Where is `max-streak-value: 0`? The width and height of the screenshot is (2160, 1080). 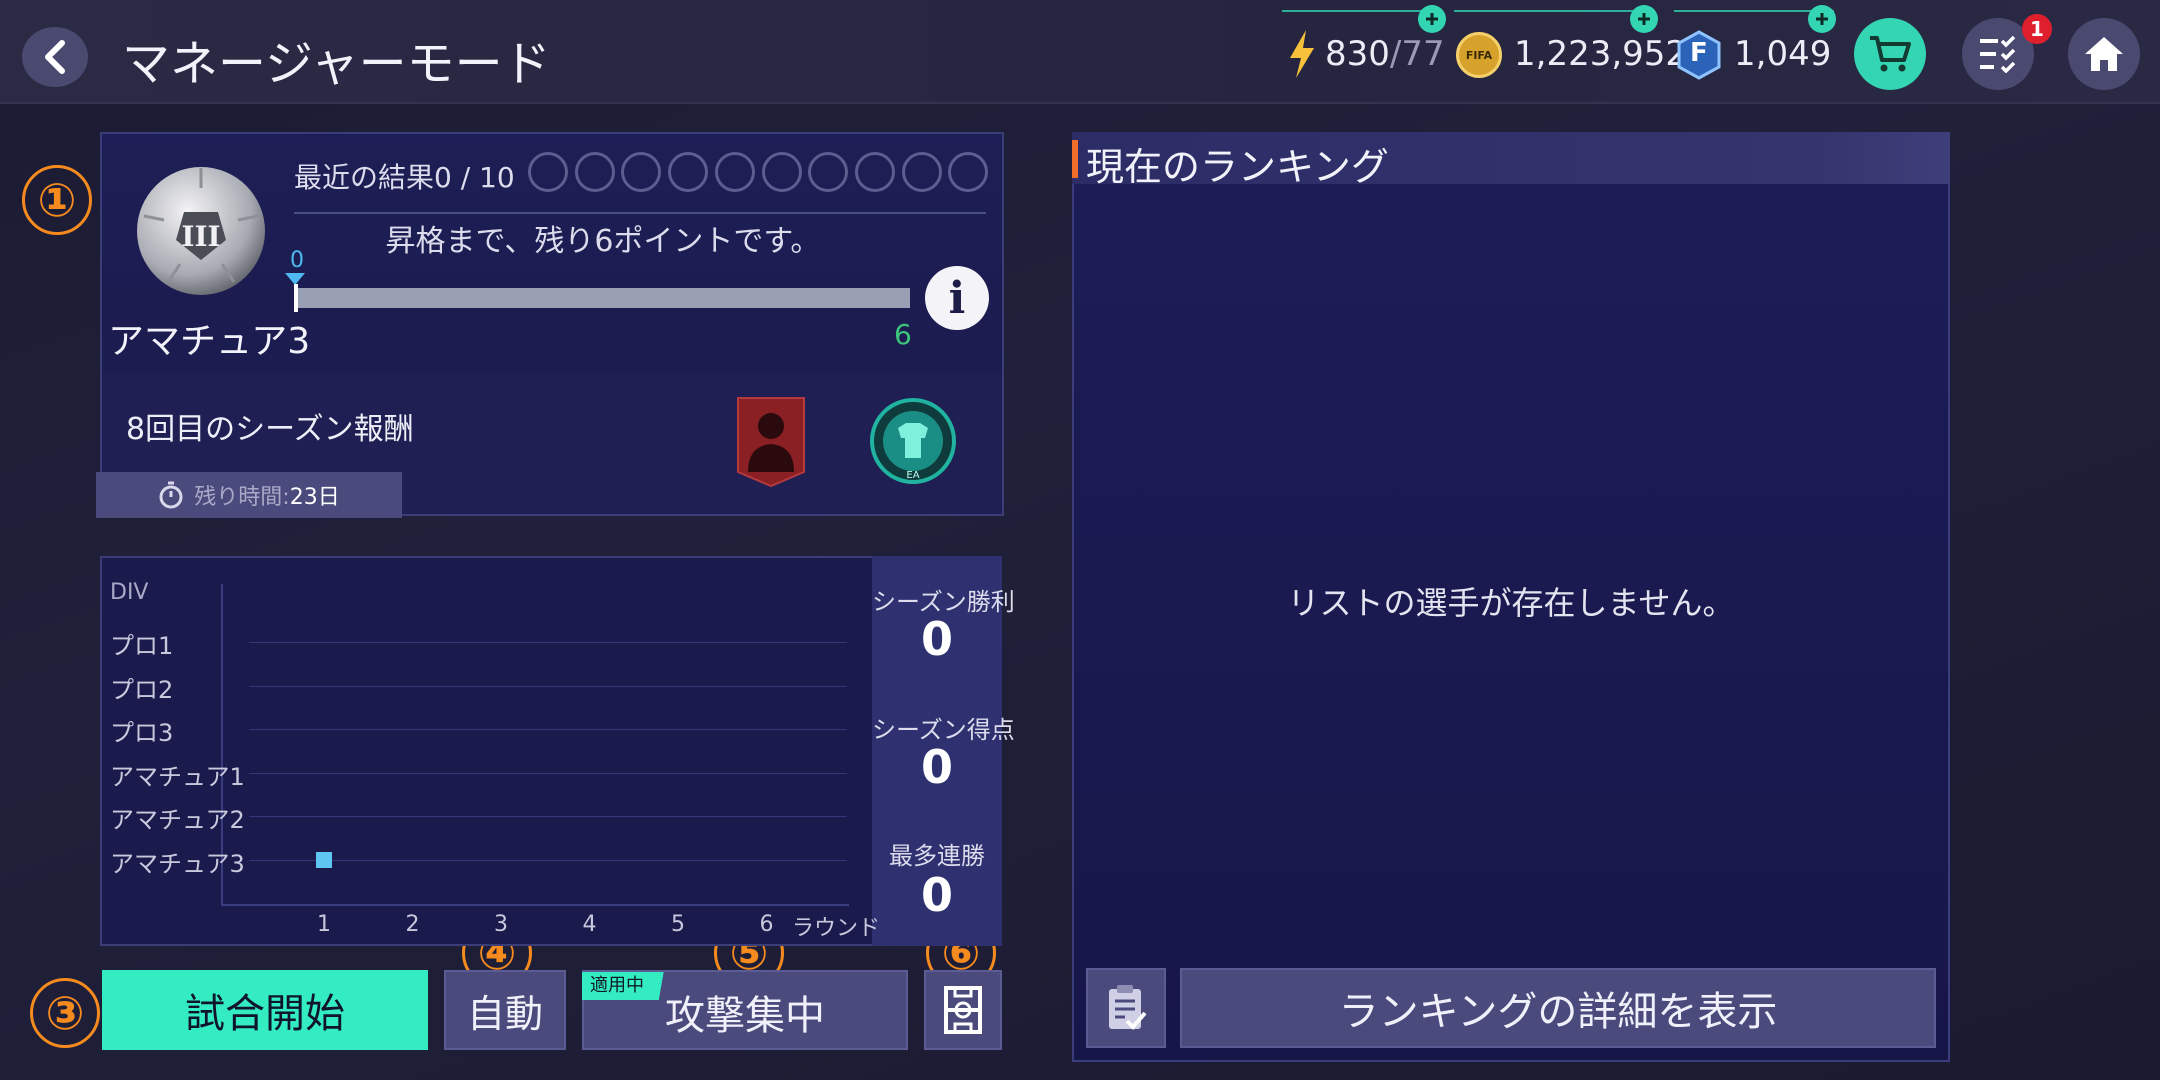 max-streak-value: 0 is located at coordinates (936, 895).